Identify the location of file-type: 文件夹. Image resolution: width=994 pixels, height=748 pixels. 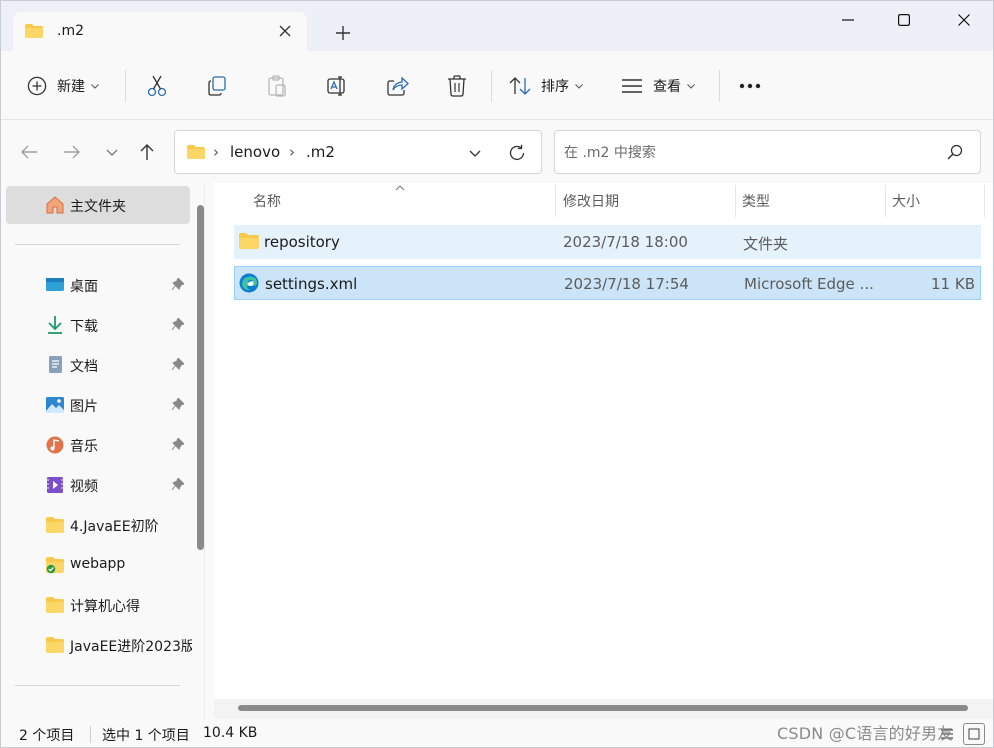
(766, 244).